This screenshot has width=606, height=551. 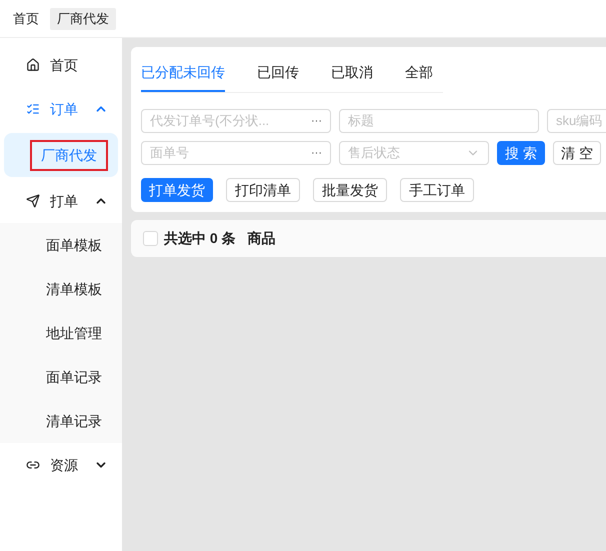 I want to click on page-tab: 厂商代发, so click(x=83, y=19).